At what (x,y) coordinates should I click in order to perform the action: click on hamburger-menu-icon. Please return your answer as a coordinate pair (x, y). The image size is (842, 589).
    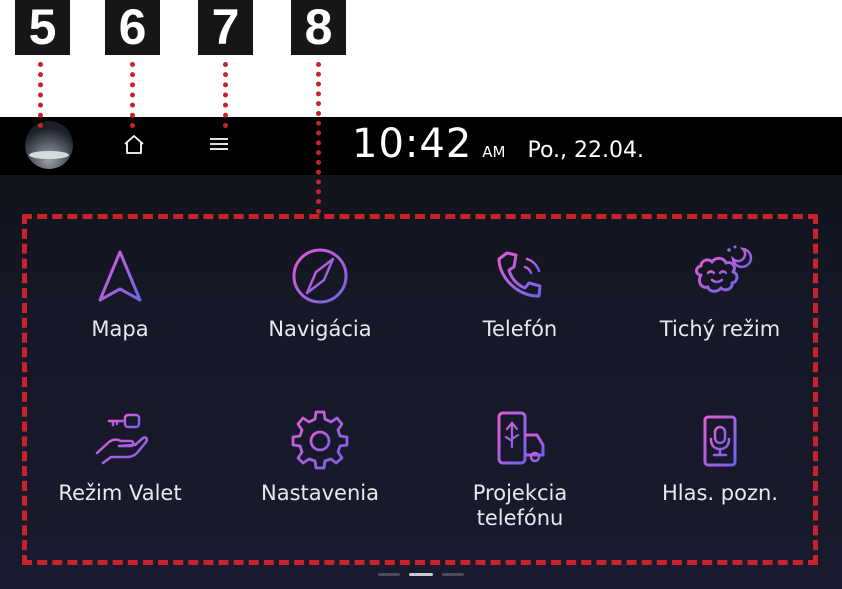
    Looking at the image, I should click on (219, 144).